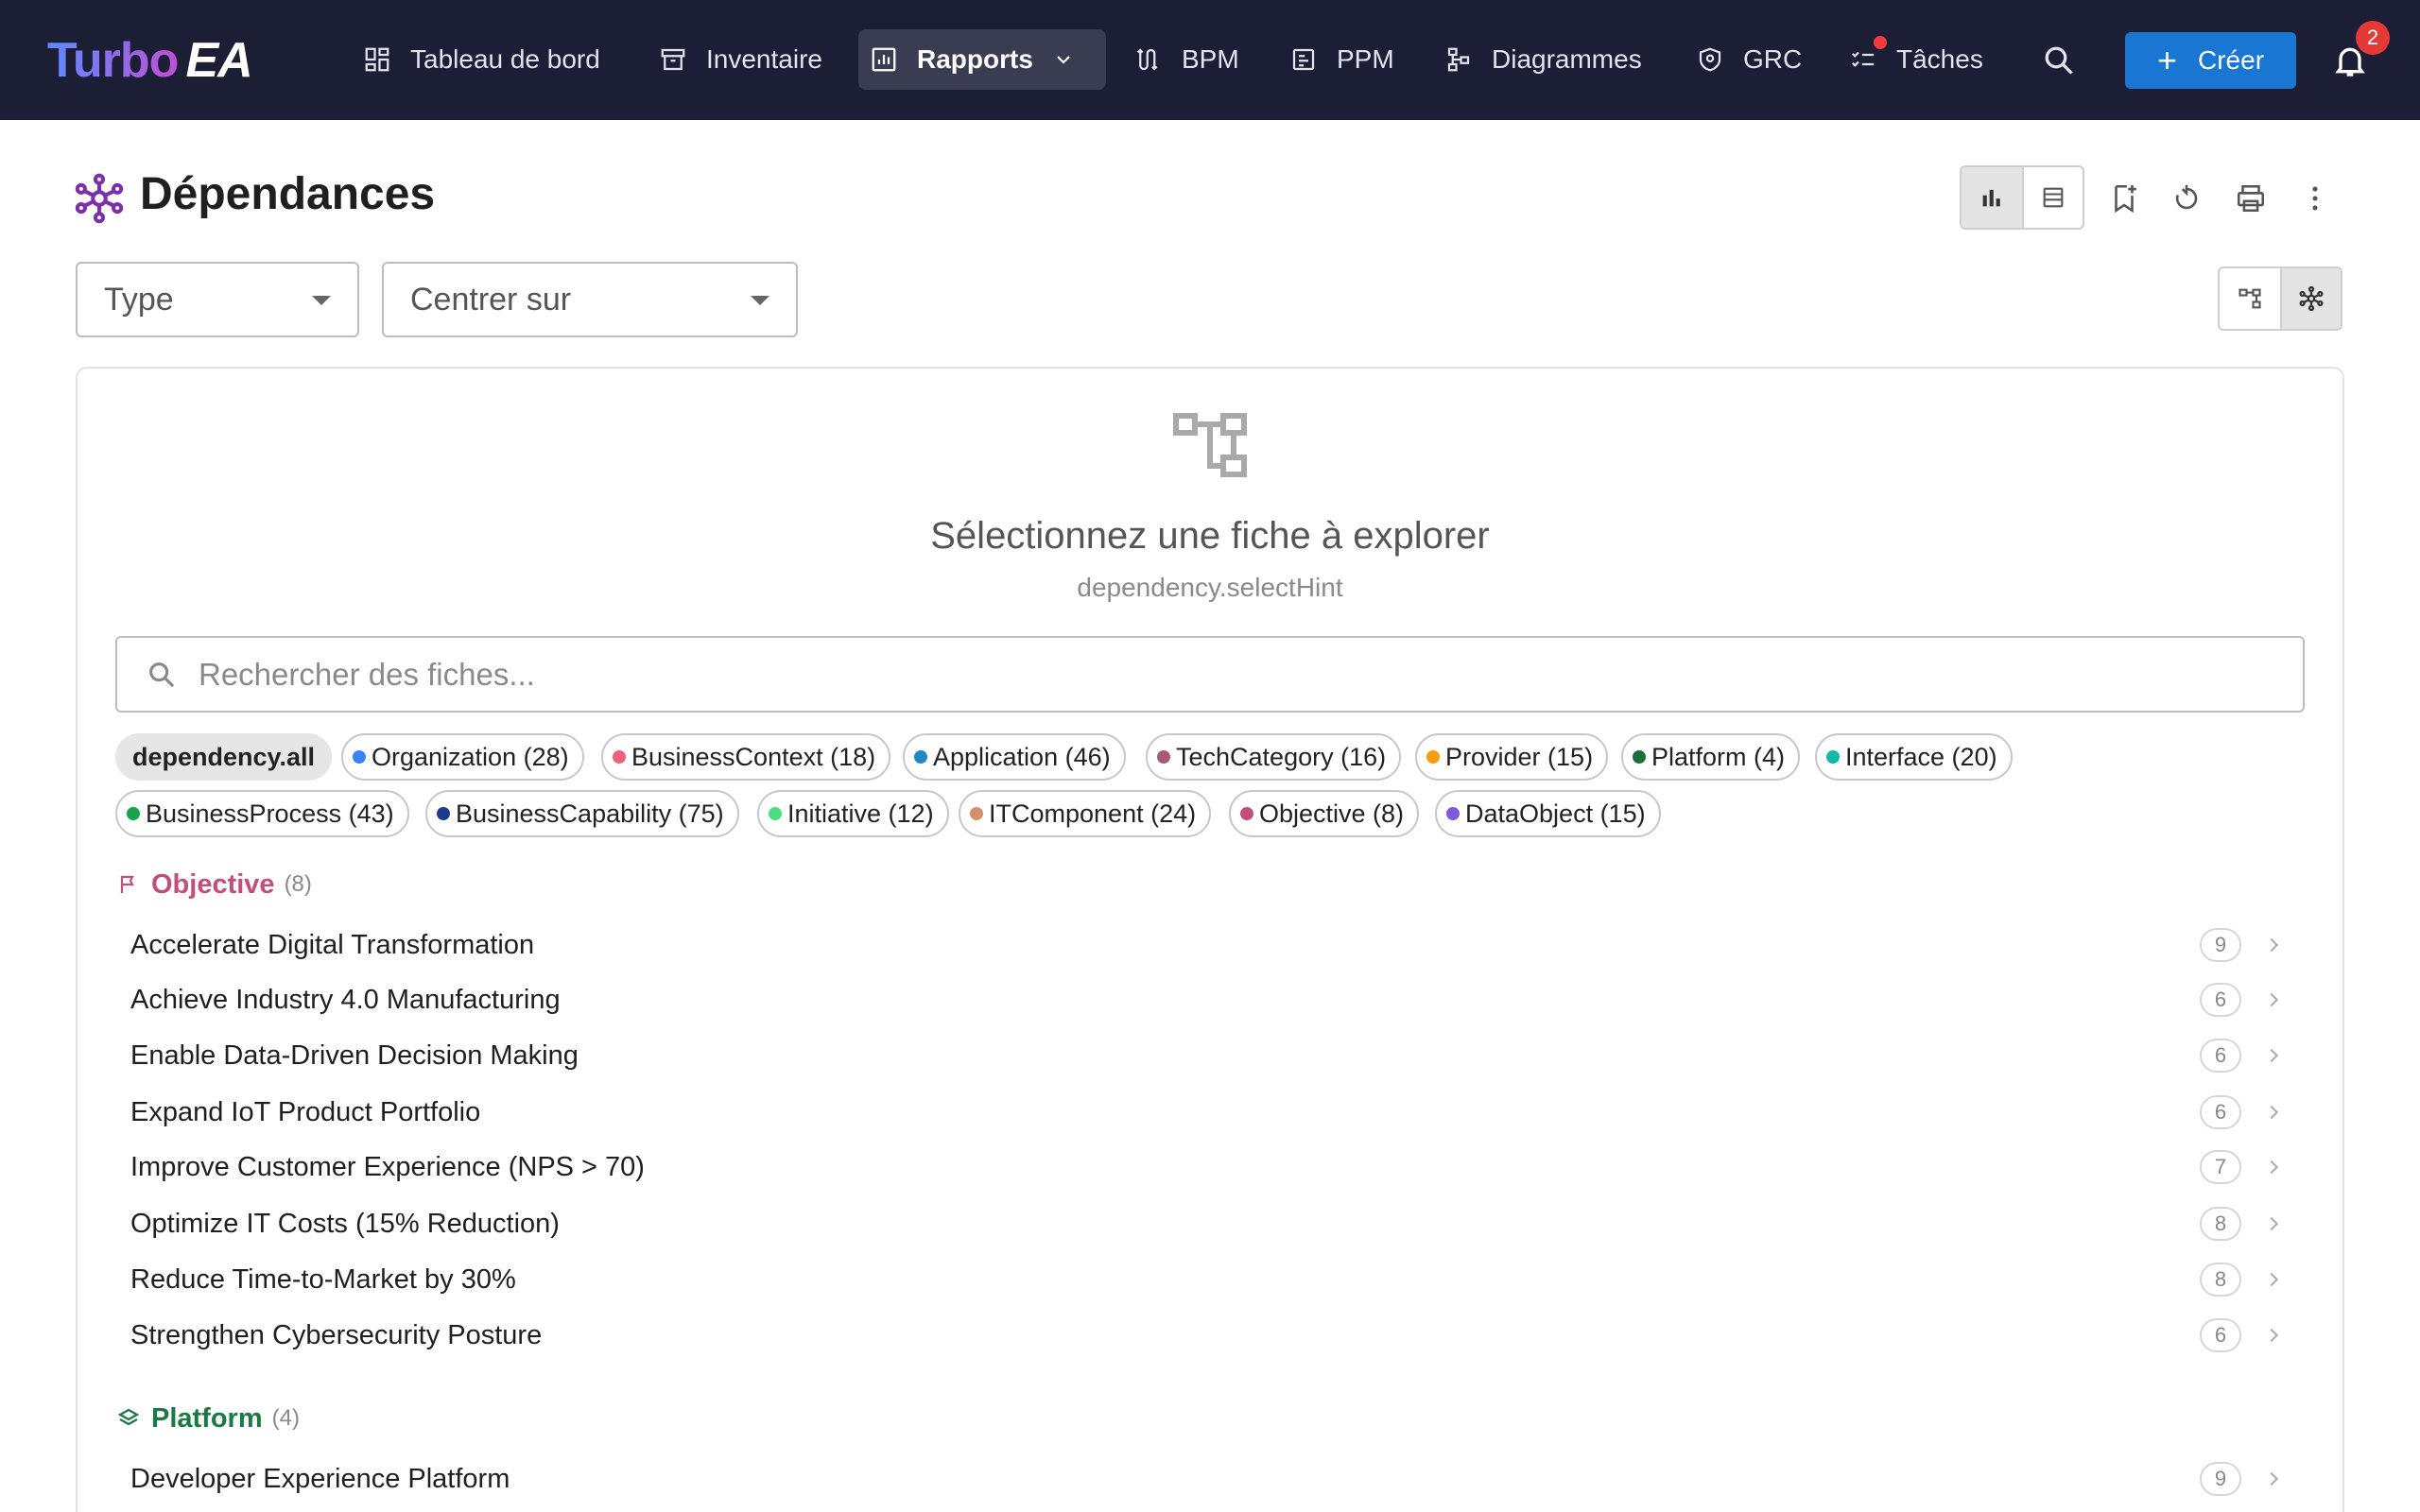  What do you see at coordinates (1203, 1055) in the screenshot?
I see `list-item: Enable Data-Driven Decision Making 6` at bounding box center [1203, 1055].